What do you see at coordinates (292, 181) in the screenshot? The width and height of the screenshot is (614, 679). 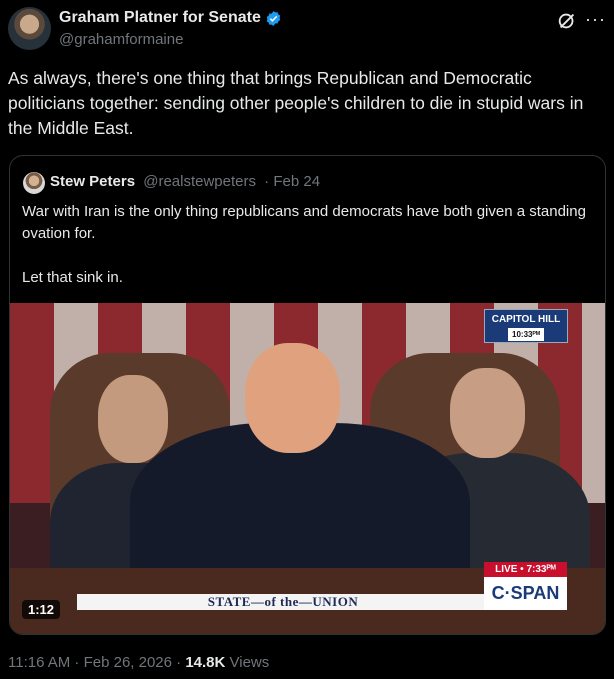 I see `quoted-date: · Feb 24` at bounding box center [292, 181].